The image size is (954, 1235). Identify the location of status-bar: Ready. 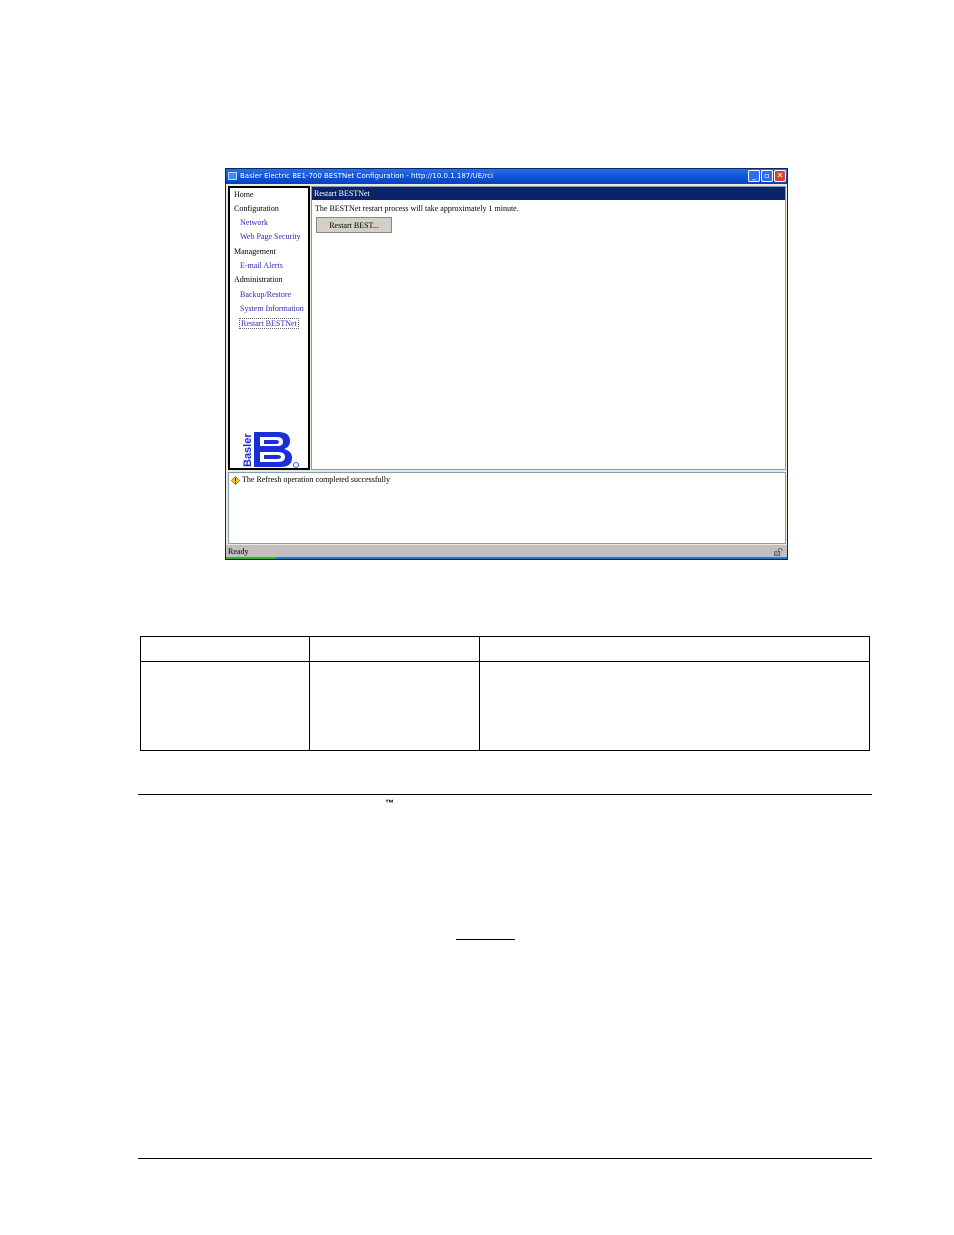
(506, 552).